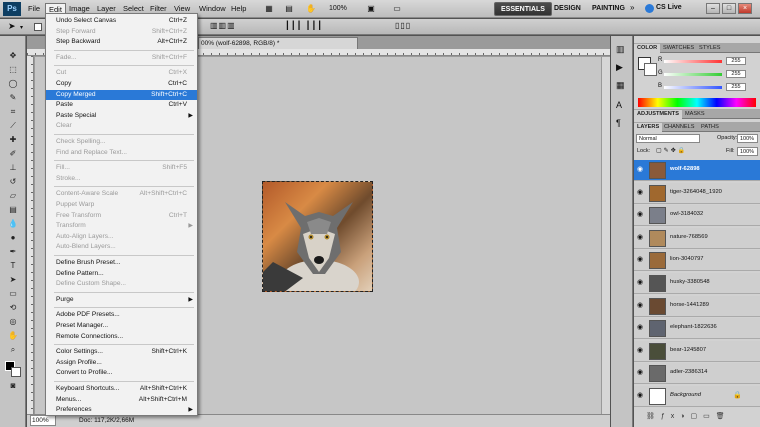 The width and height of the screenshot is (760, 427). What do you see at coordinates (697, 351) in the screenshot?
I see `layer-row: ◉ bear-1245807` at bounding box center [697, 351].